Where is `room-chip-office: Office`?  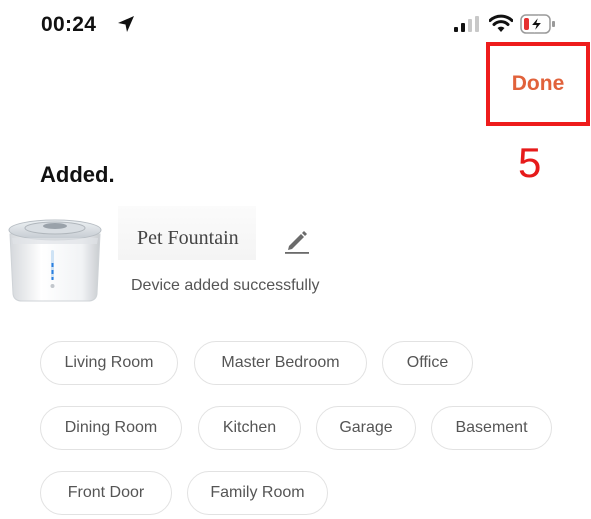
room-chip-office: Office is located at coordinates (427, 363).